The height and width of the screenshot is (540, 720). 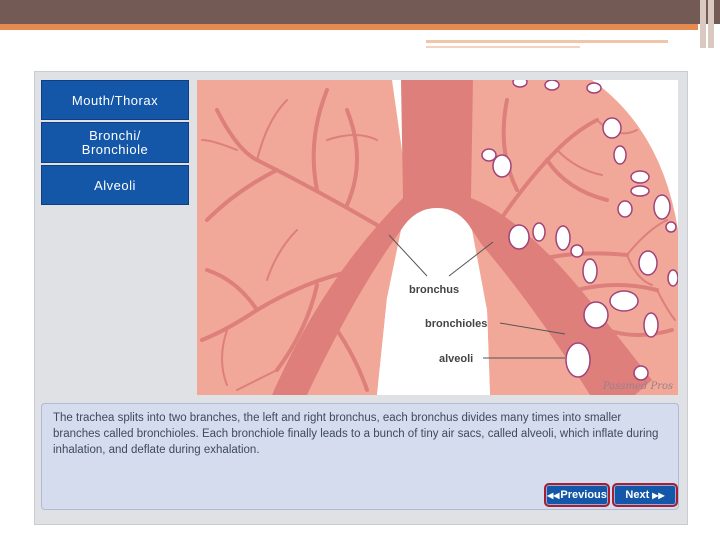 I want to click on menu-item-label: Bronchi/, so click(x=115, y=135).